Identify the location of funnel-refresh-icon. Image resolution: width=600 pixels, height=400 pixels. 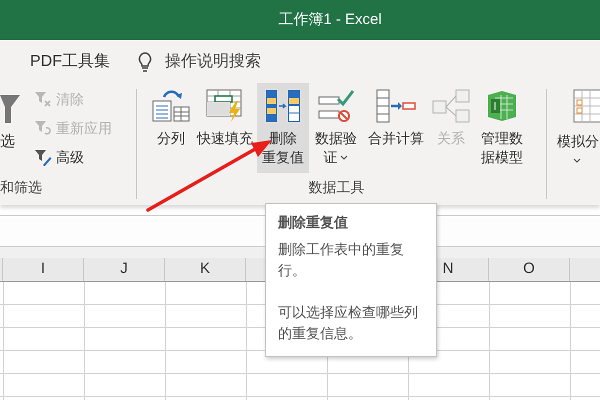
(43, 128).